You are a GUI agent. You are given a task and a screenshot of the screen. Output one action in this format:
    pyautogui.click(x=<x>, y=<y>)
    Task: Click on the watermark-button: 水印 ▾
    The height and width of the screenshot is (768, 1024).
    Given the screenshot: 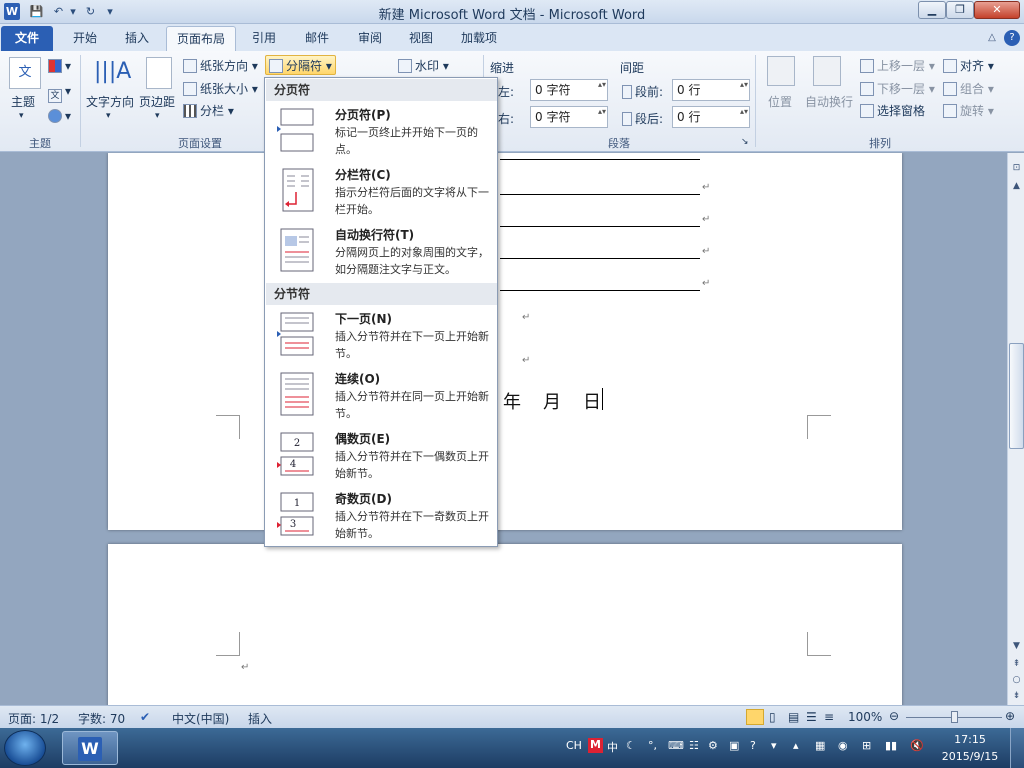 What is the action you would take?
    pyautogui.click(x=423, y=65)
    